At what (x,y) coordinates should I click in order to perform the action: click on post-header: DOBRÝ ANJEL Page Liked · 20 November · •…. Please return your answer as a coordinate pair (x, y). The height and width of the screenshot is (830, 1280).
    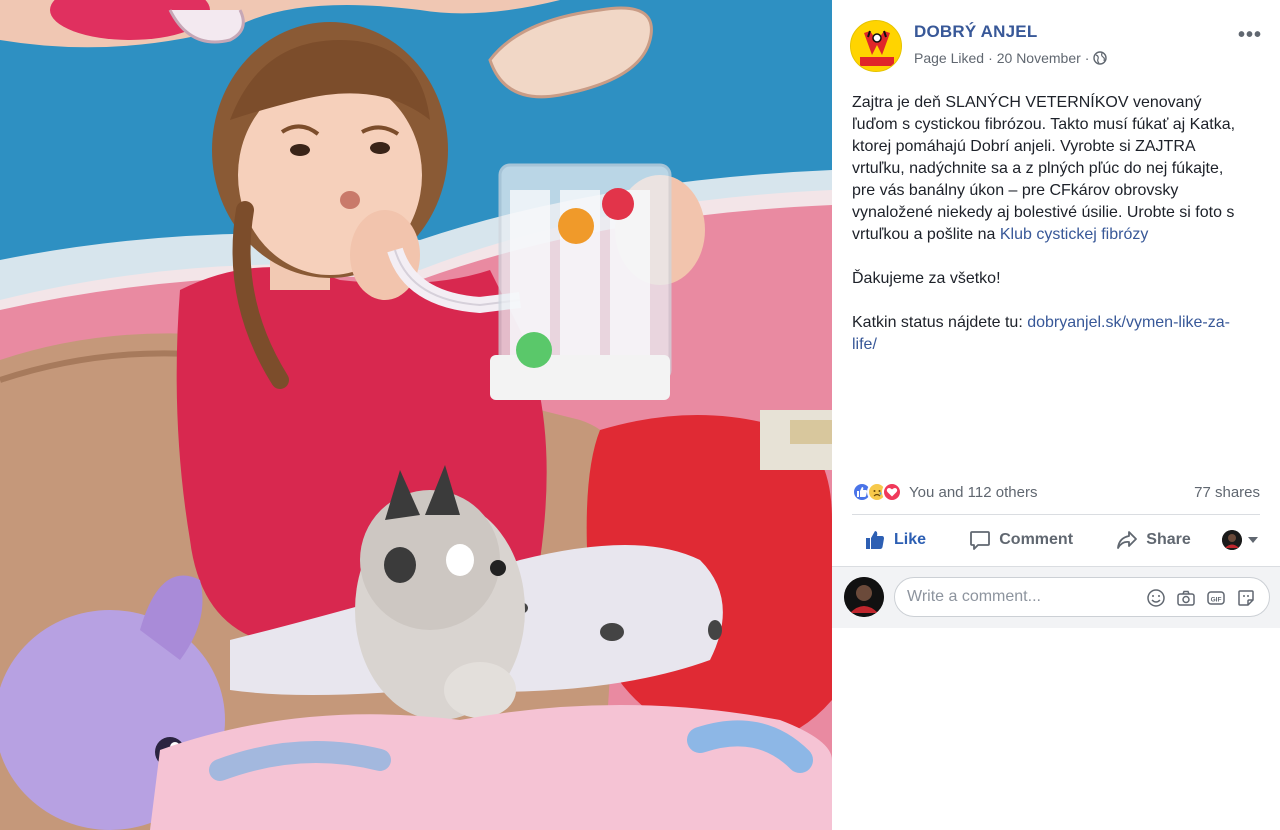
    Looking at the image, I should click on (1056, 46).